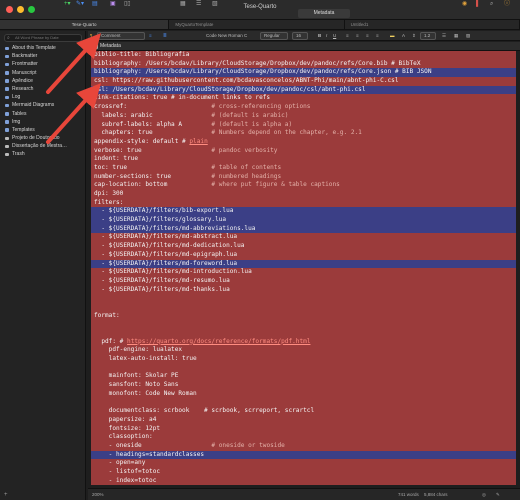 Image resolution: width=520 pixels, height=500 pixels. What do you see at coordinates (303, 159) in the screenshot?
I see `code-line: indent: true` at bounding box center [303, 159].